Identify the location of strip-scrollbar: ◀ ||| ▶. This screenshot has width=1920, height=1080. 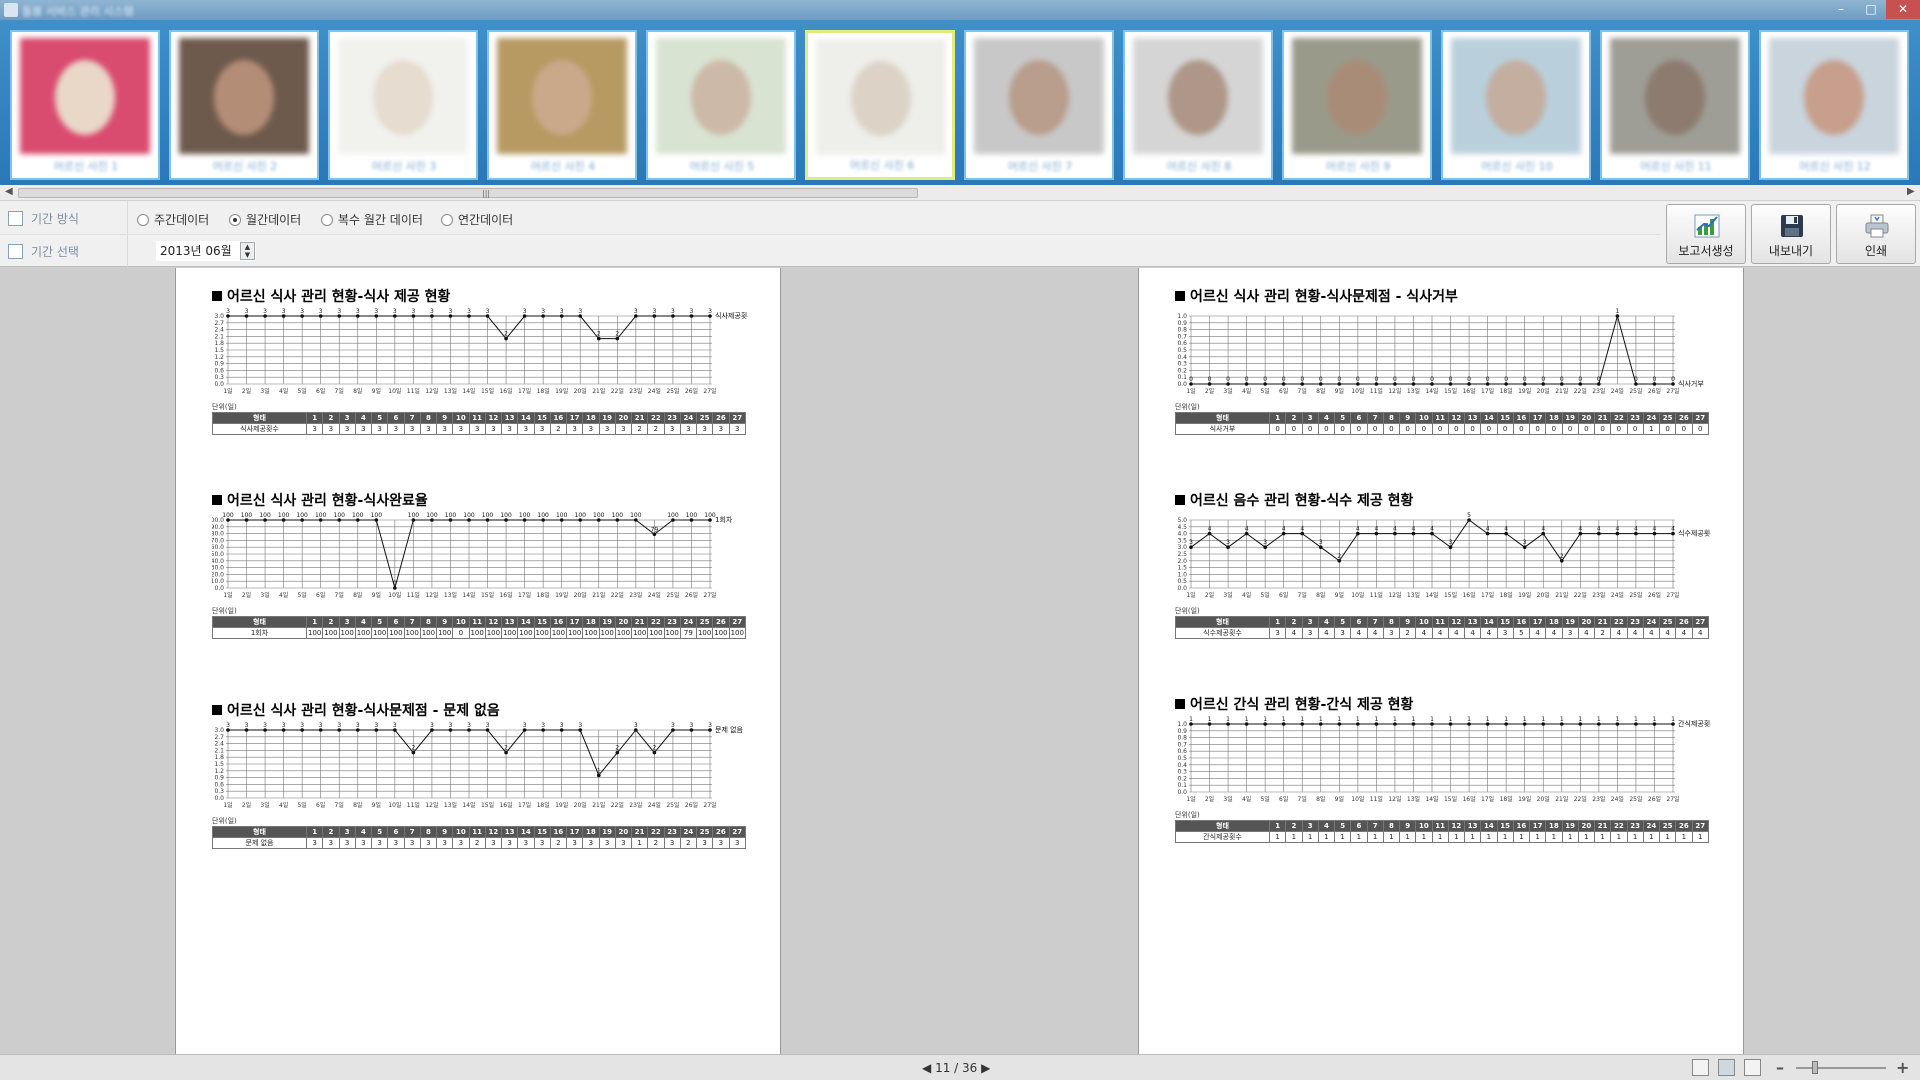
(960, 193).